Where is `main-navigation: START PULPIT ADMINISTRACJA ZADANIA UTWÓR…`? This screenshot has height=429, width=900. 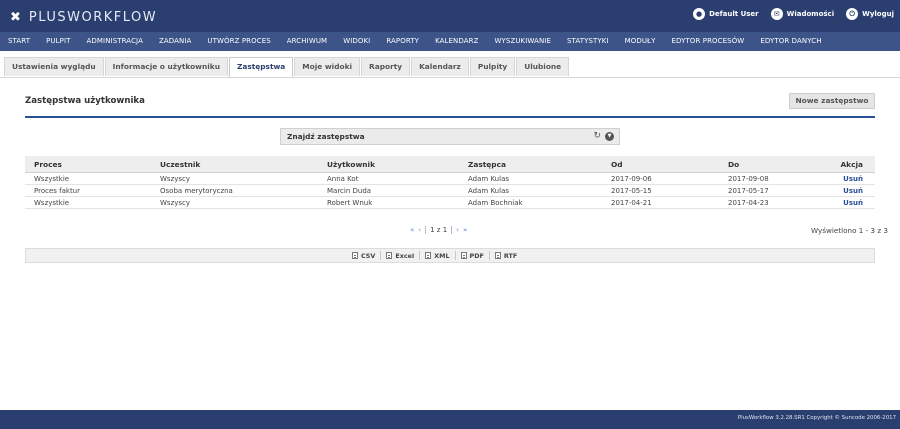
main-navigation: START PULPIT ADMINISTRACJA ZADANIA UTWÓR… is located at coordinates (450, 41).